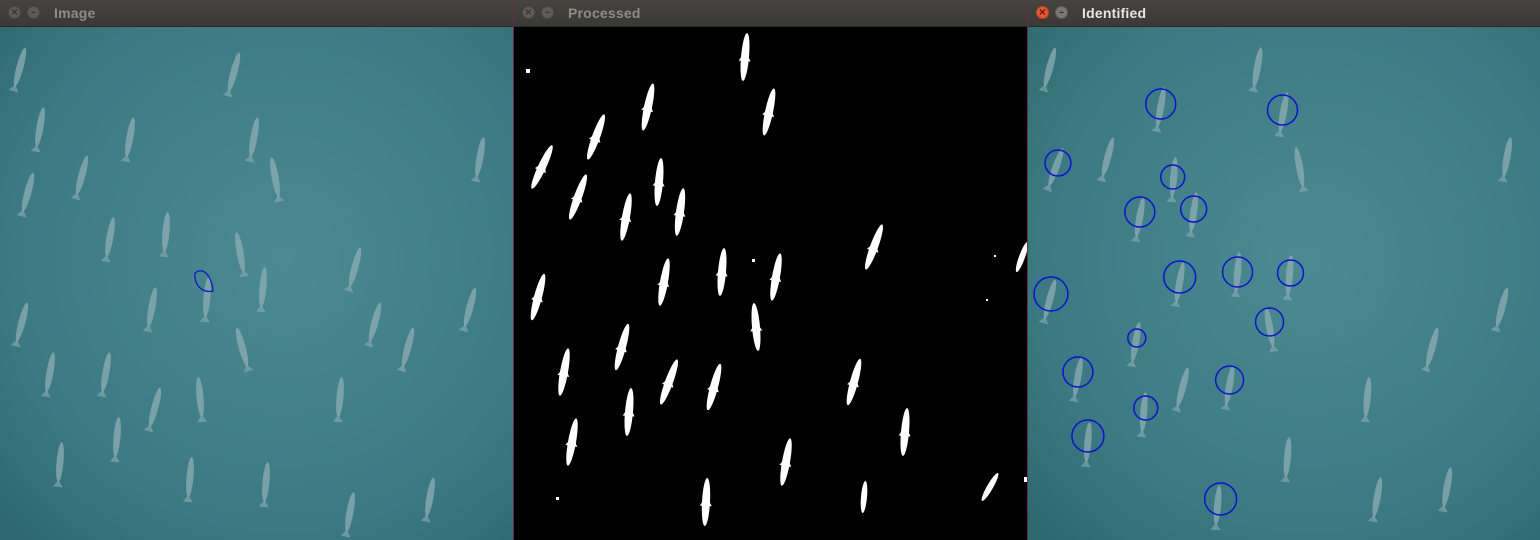 Image resolution: width=1540 pixels, height=540 pixels. What do you see at coordinates (75, 13) in the screenshot?
I see `window-title: Image` at bounding box center [75, 13].